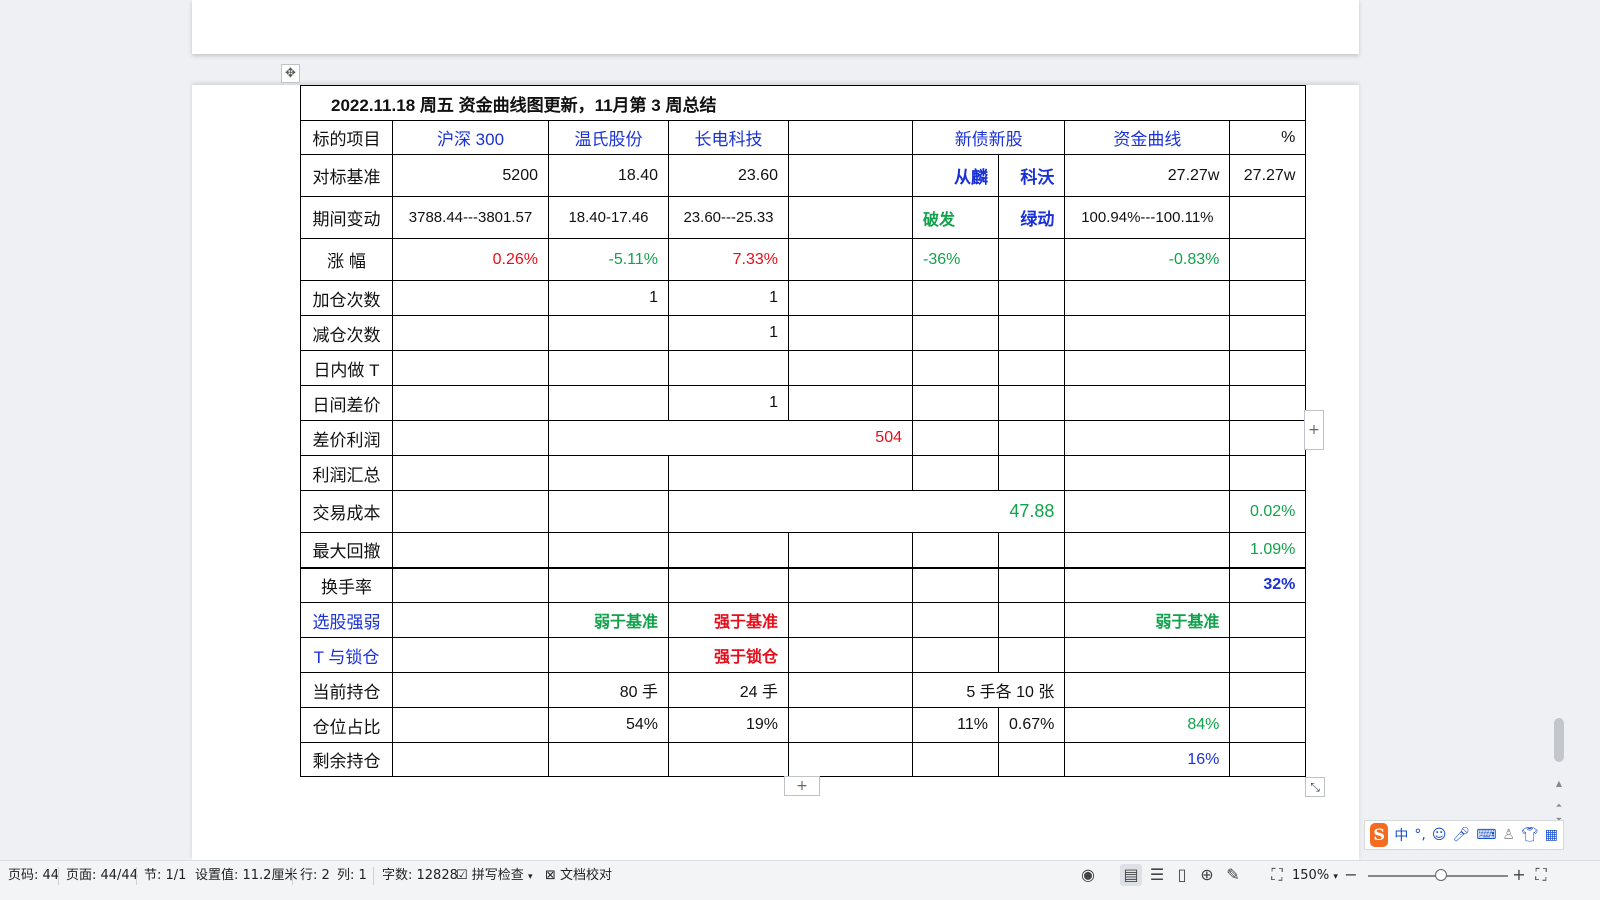  I want to click on add-column-button: +, so click(1314, 430).